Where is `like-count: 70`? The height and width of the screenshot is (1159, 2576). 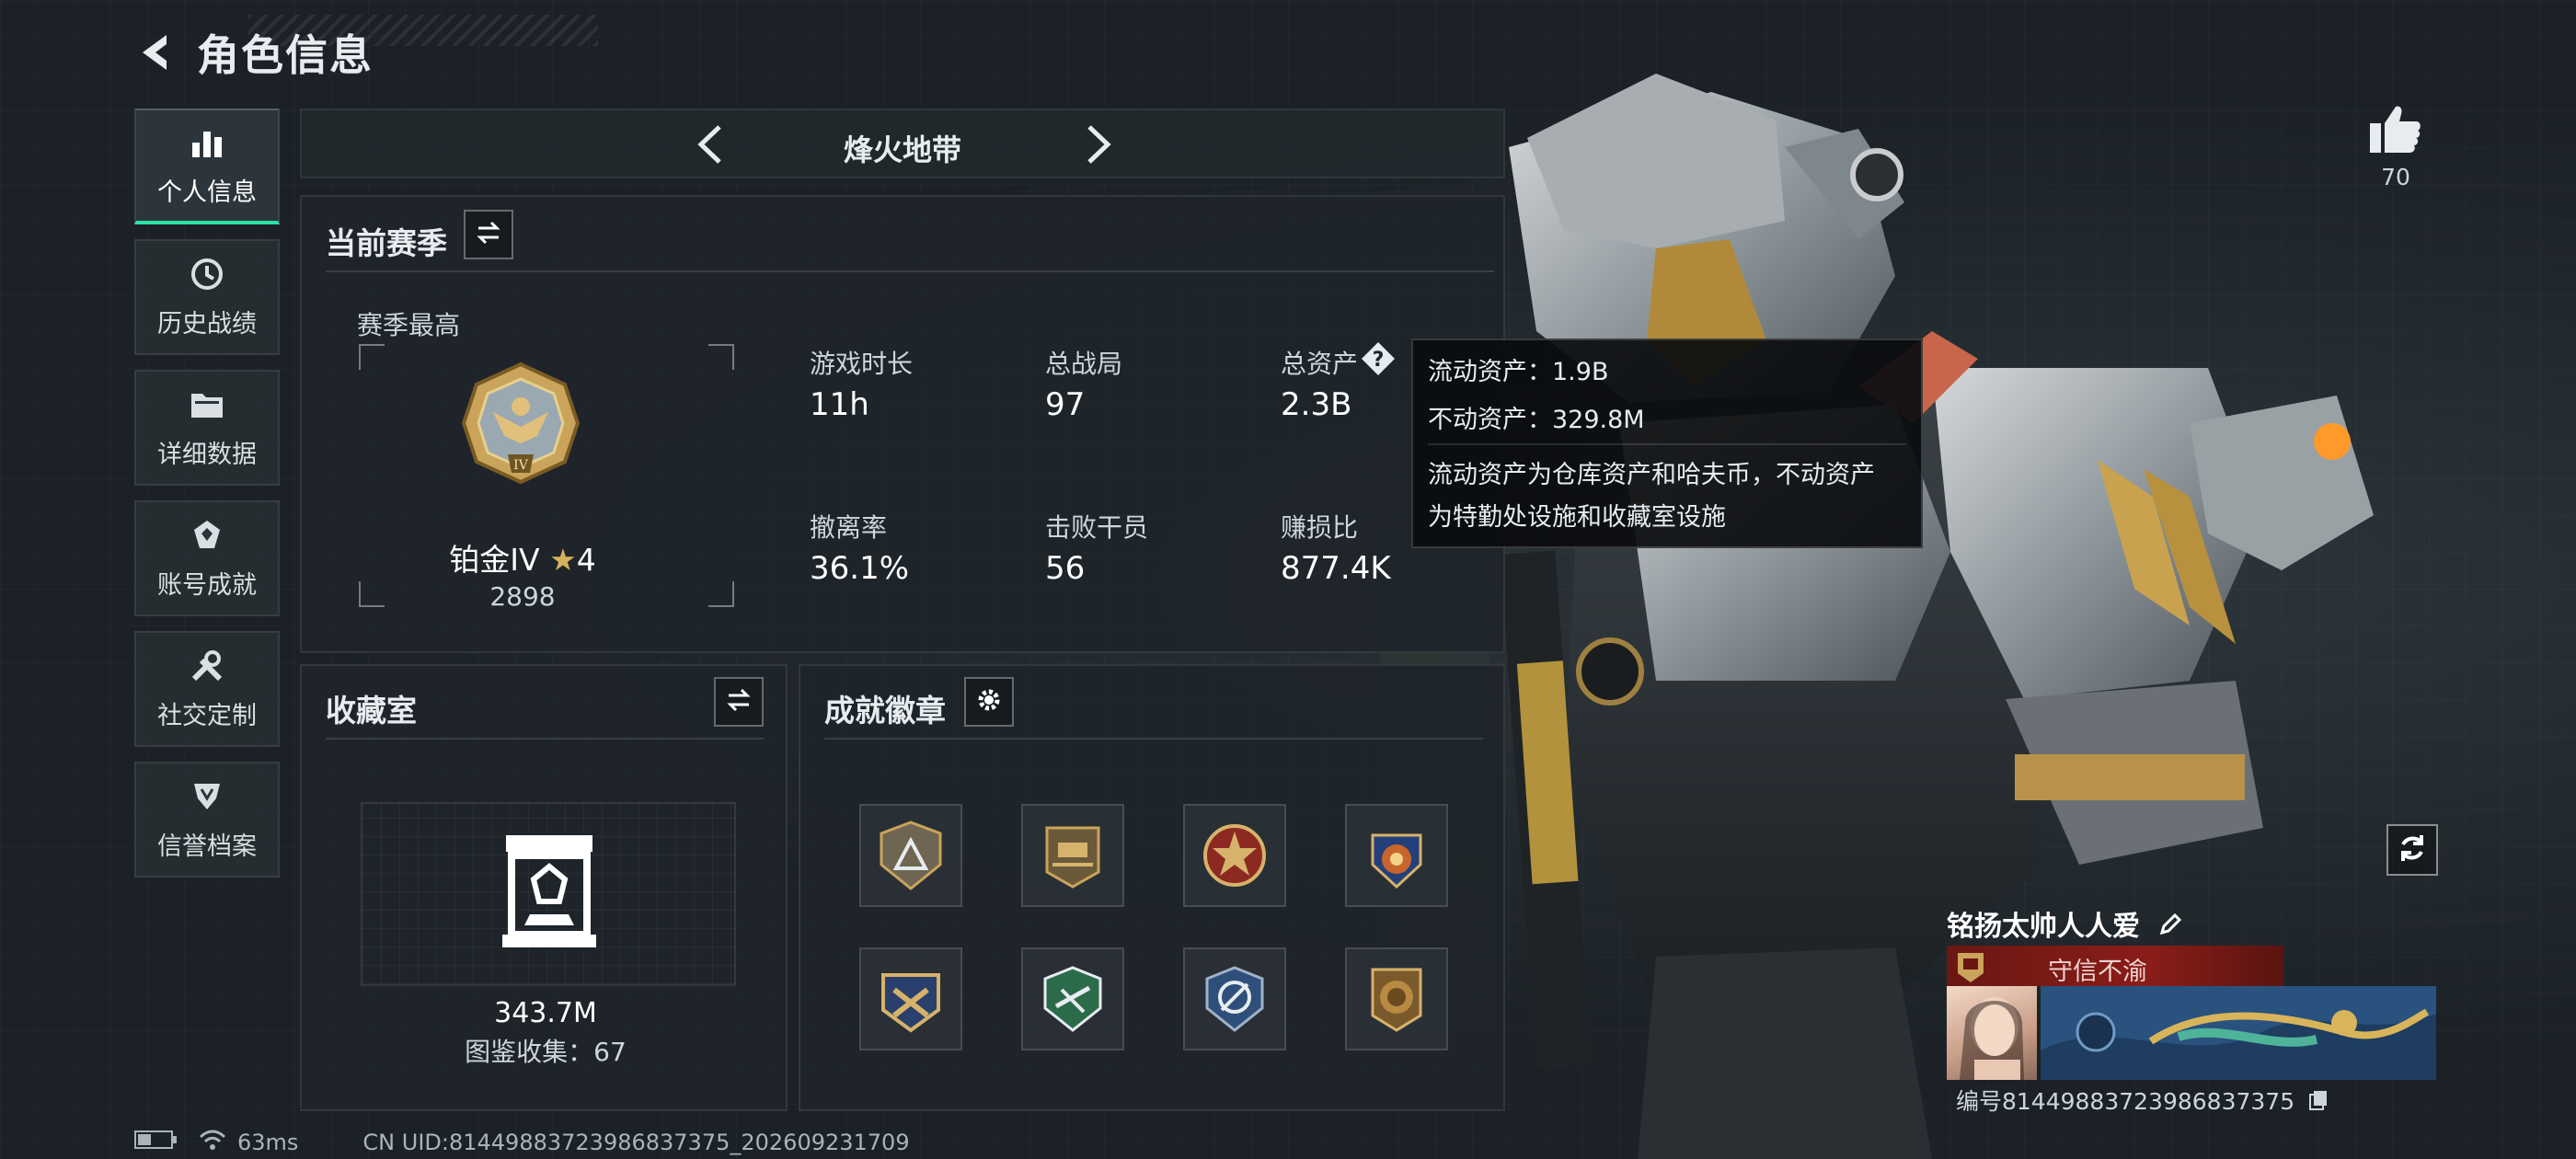
like-count: 70 is located at coordinates (2395, 177).